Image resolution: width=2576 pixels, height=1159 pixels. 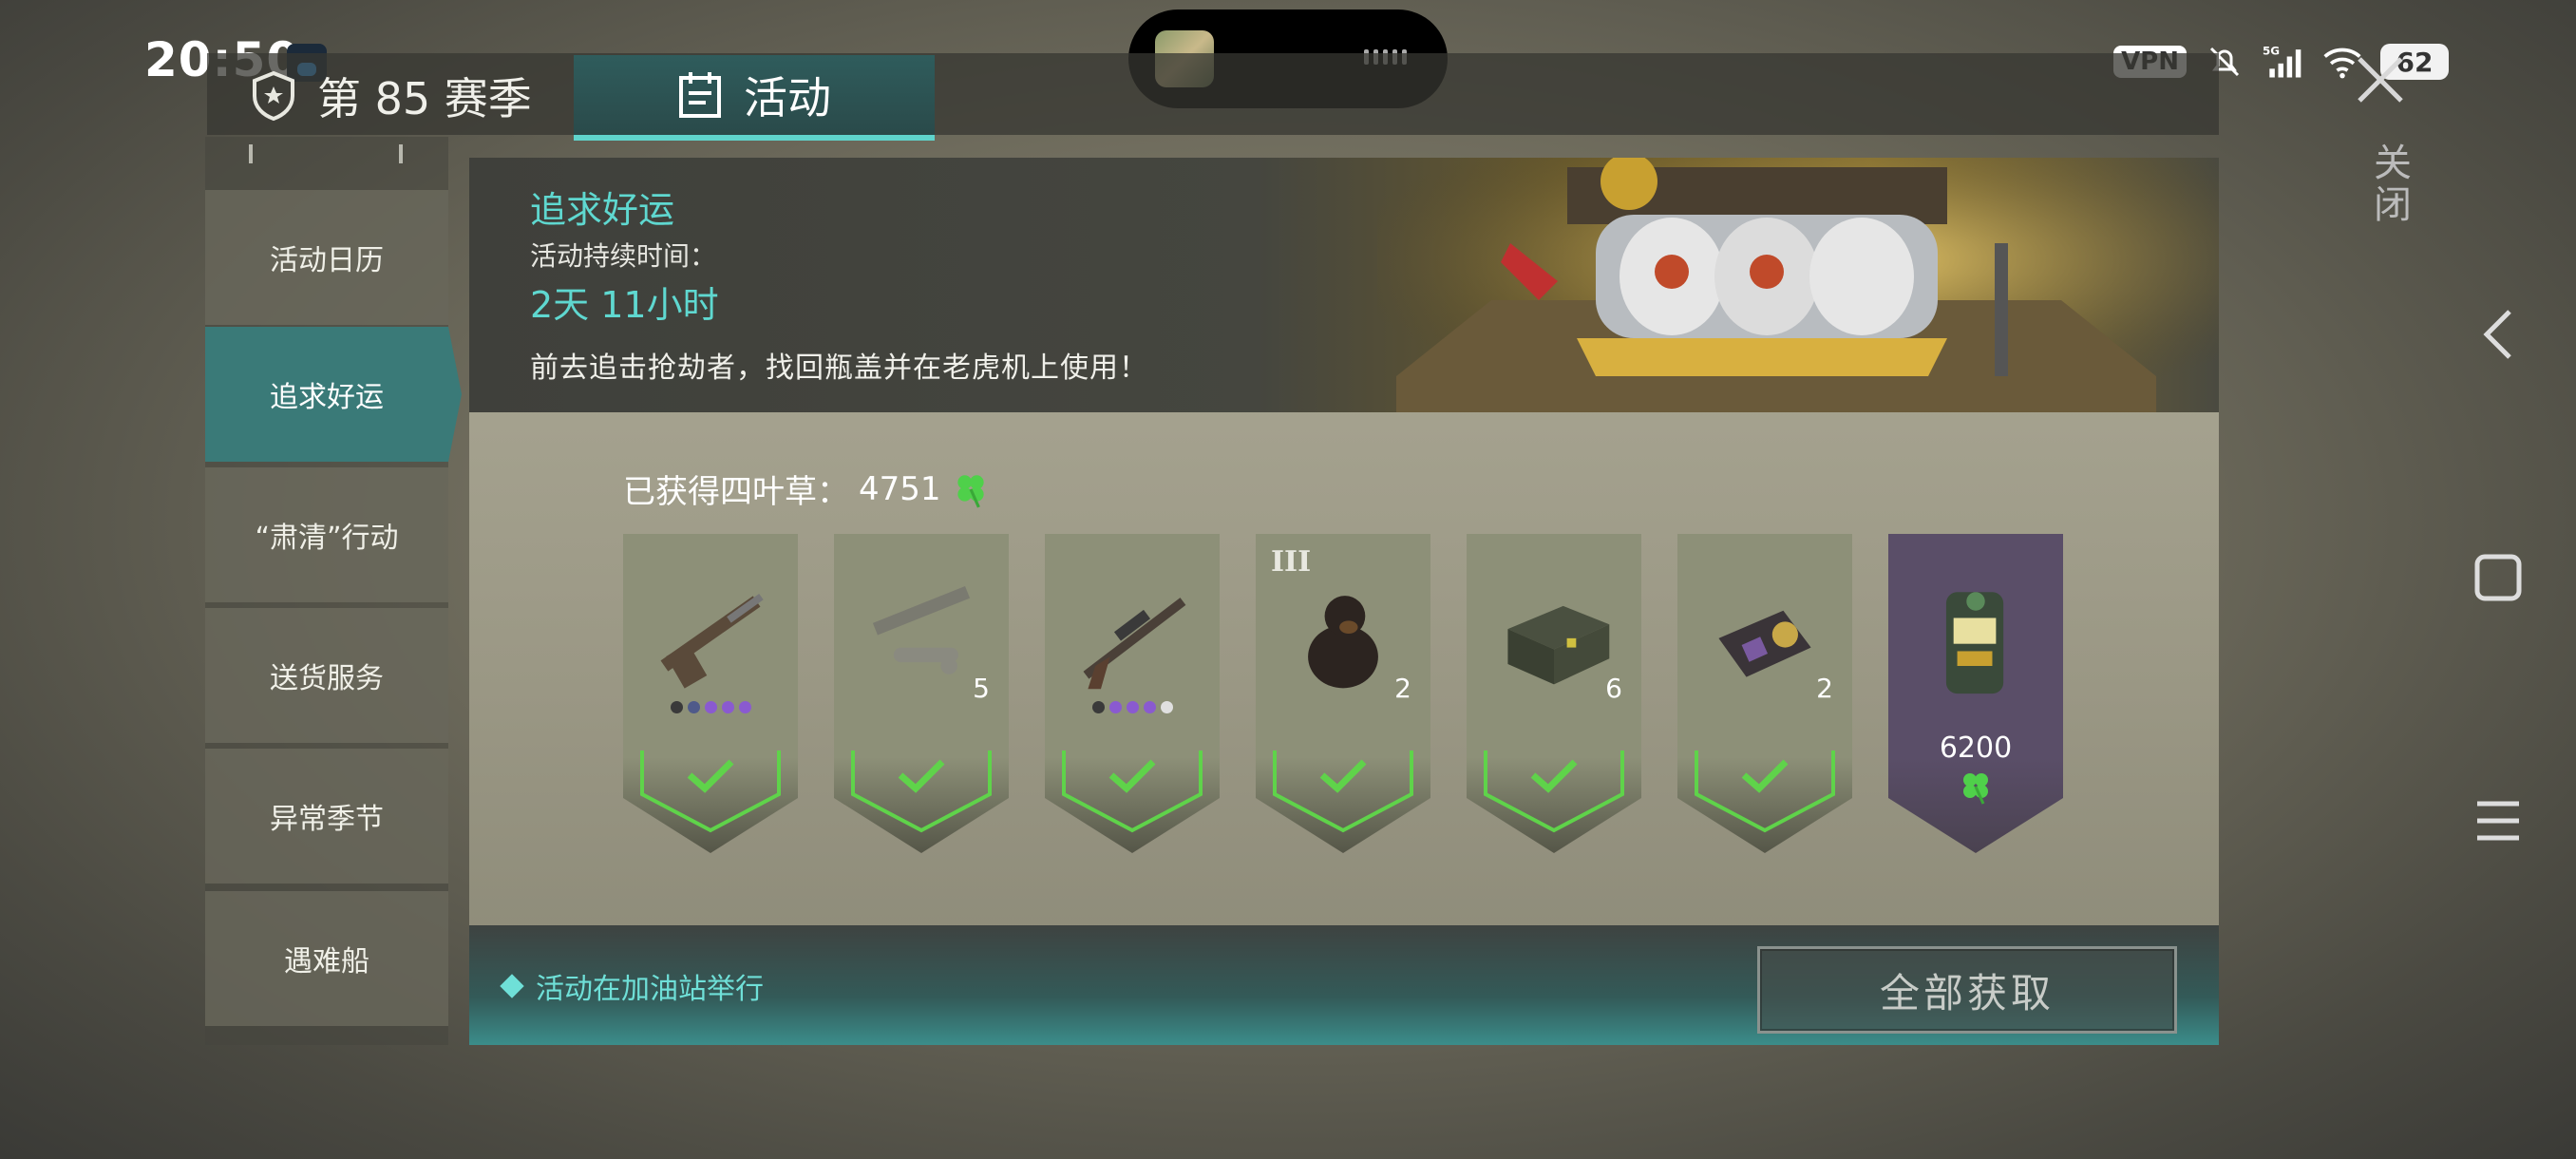 I want to click on duration-value: 2天 11小时, so click(x=624, y=305).